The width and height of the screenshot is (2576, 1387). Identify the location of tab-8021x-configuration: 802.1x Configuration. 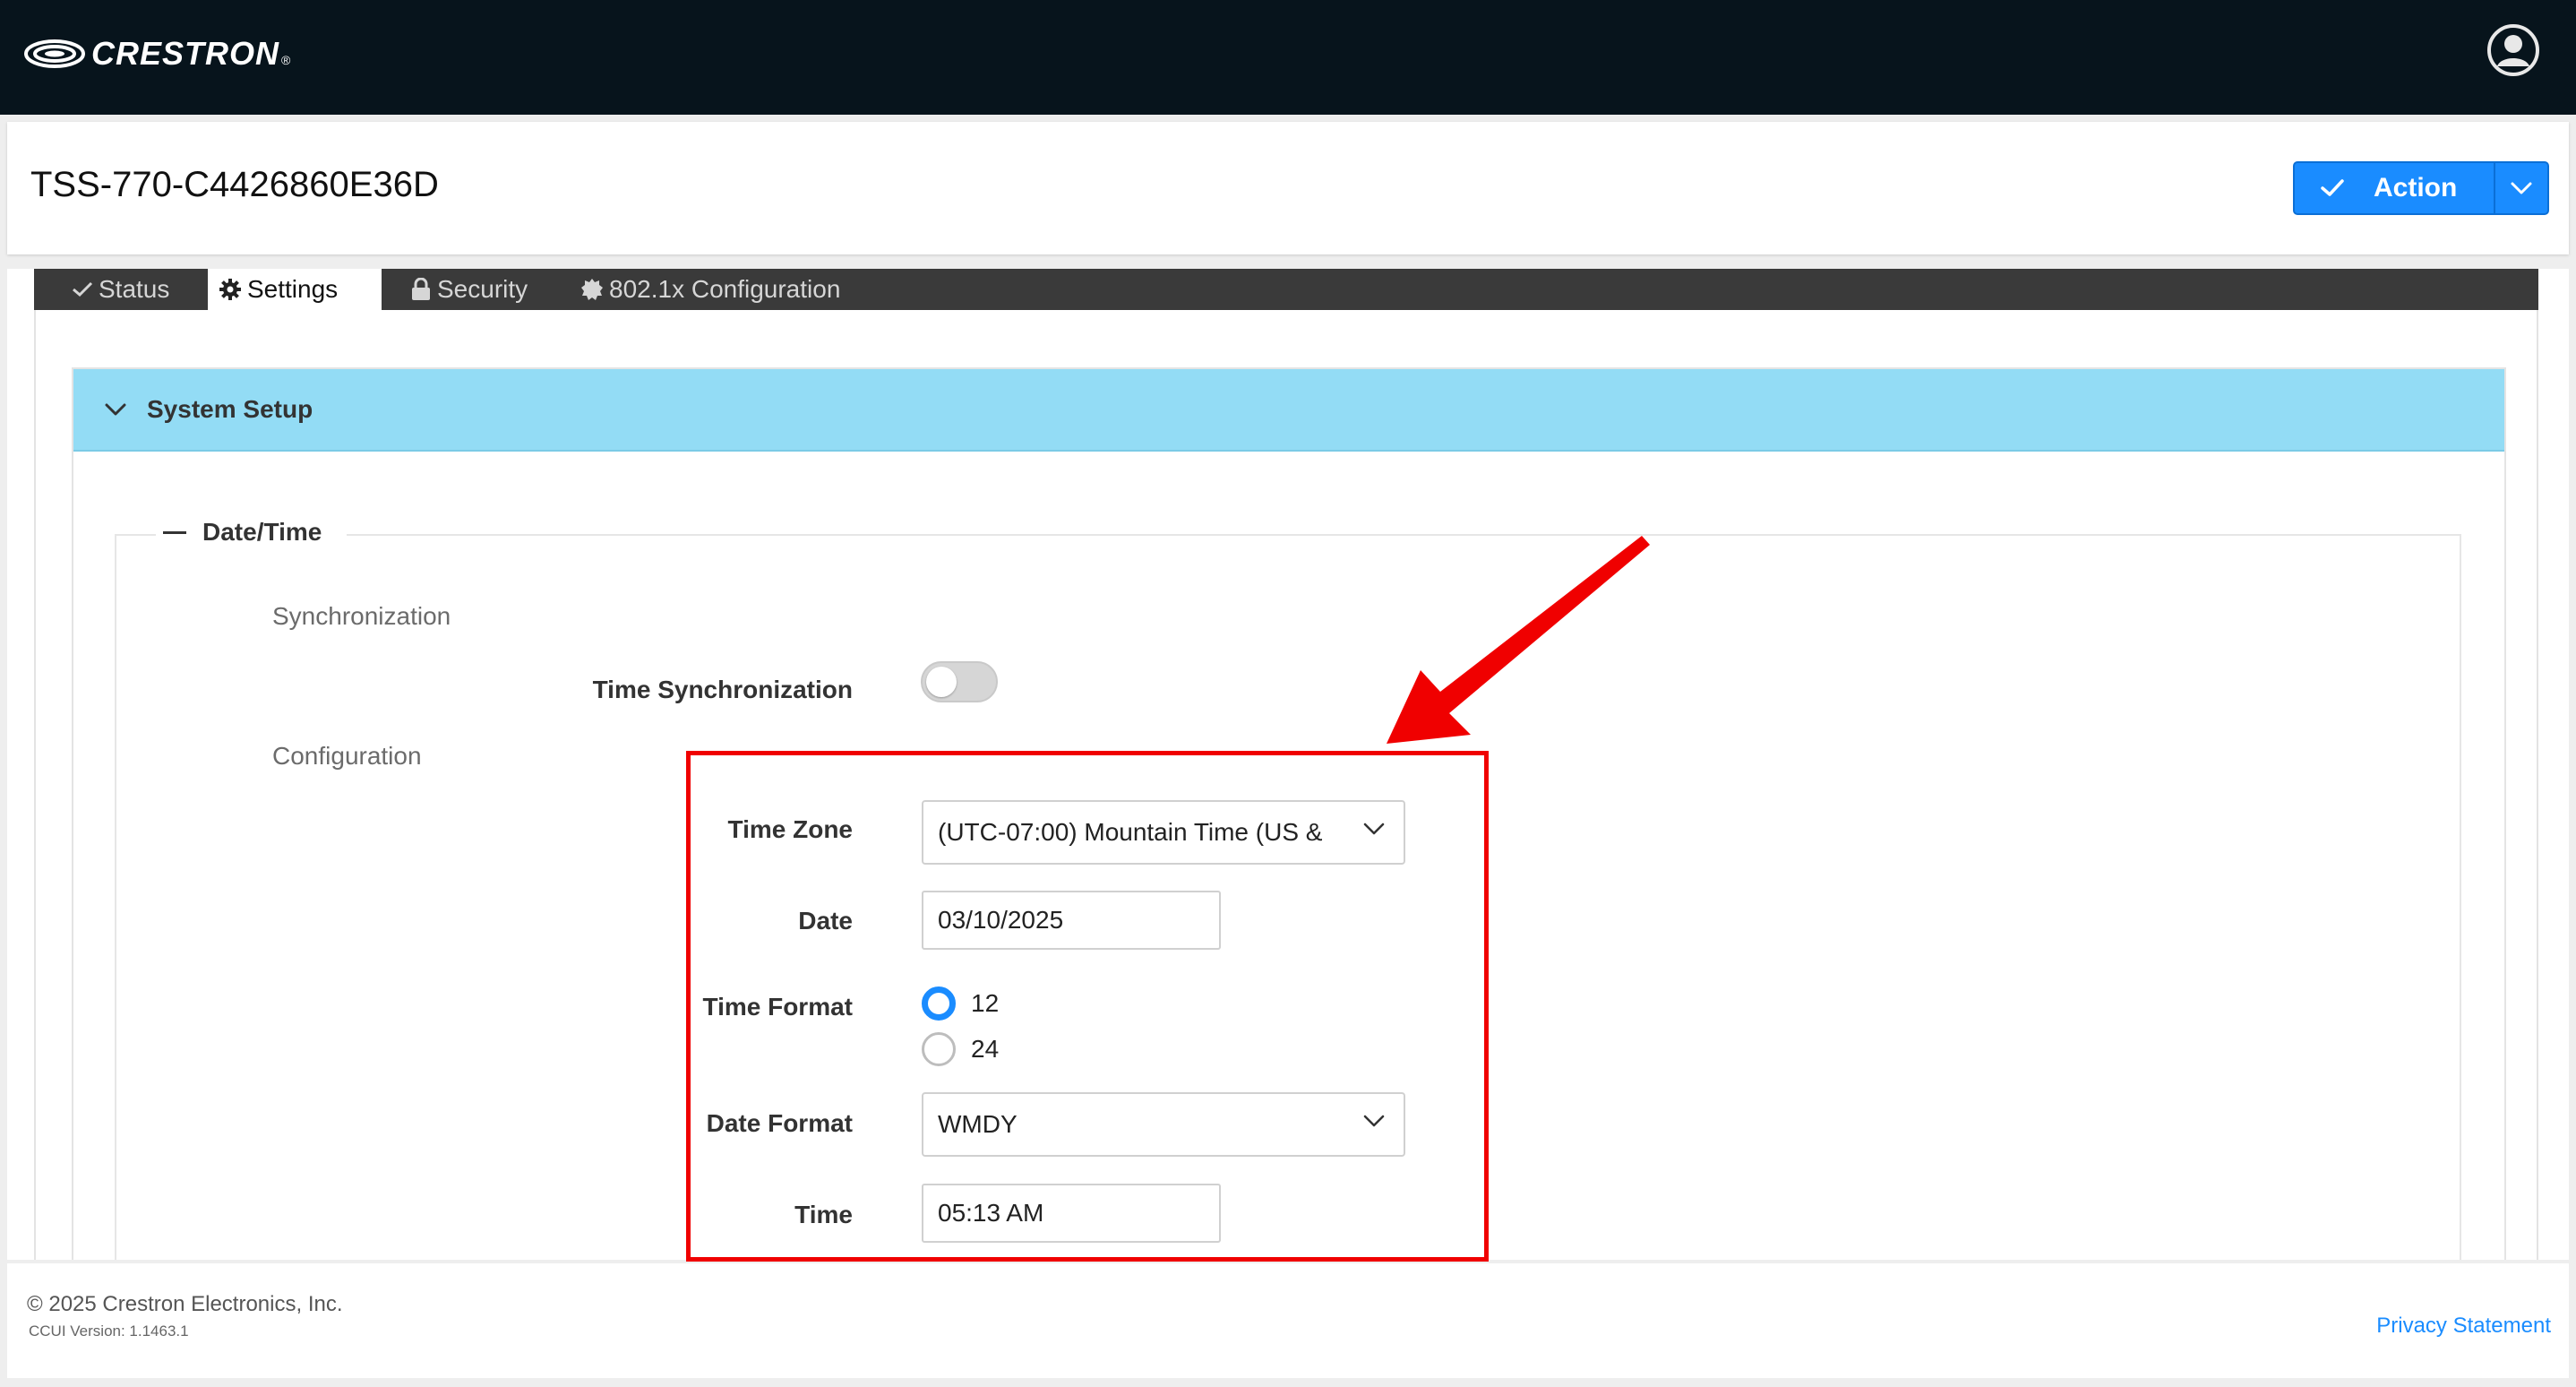
(710, 289).